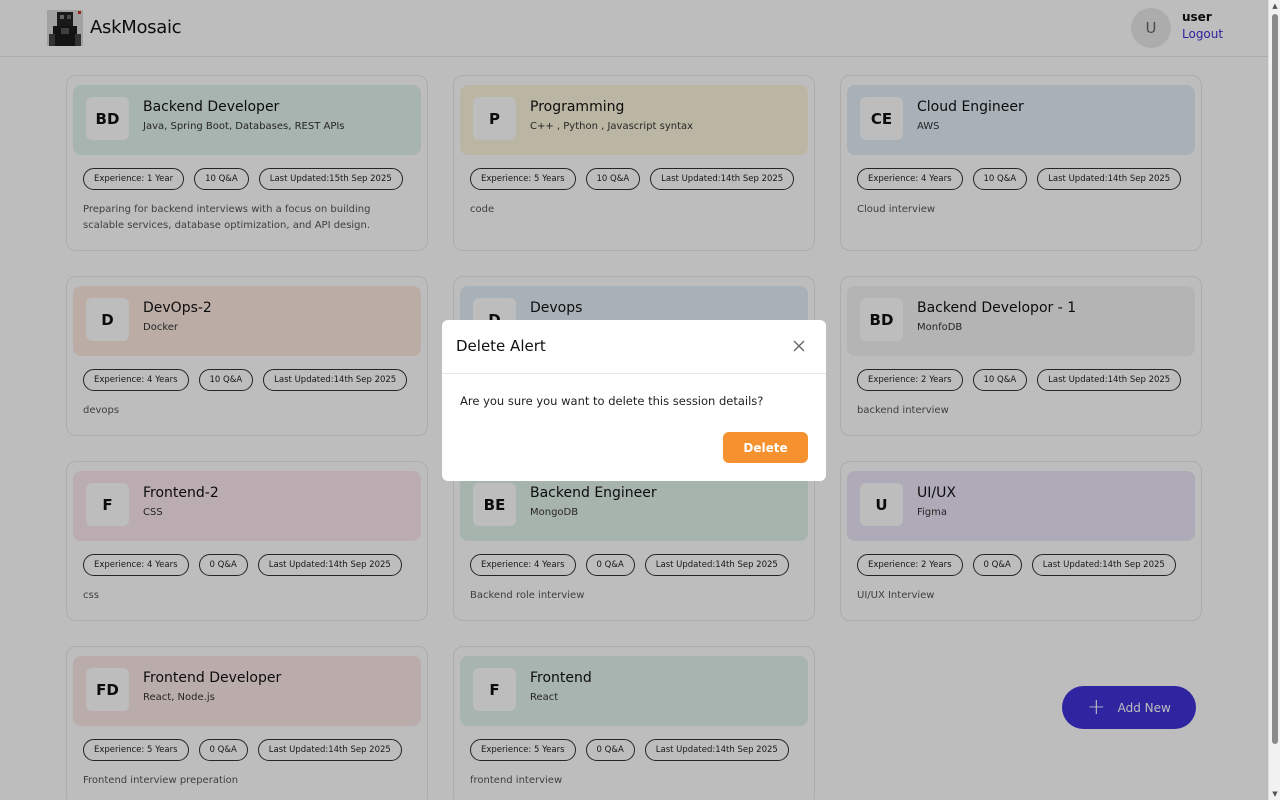 The width and height of the screenshot is (1280, 800). What do you see at coordinates (765, 447) in the screenshot?
I see `delete-button: Delete` at bounding box center [765, 447].